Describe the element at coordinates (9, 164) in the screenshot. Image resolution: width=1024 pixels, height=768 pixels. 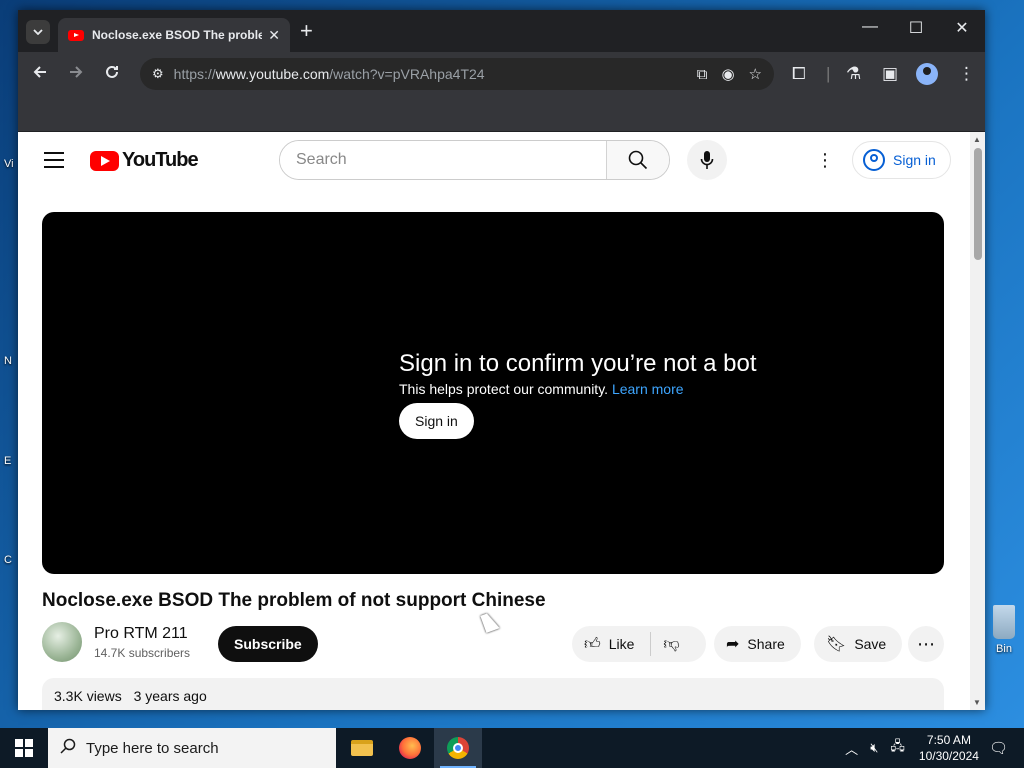
I see `desktop-icon-label: Vi` at that location.